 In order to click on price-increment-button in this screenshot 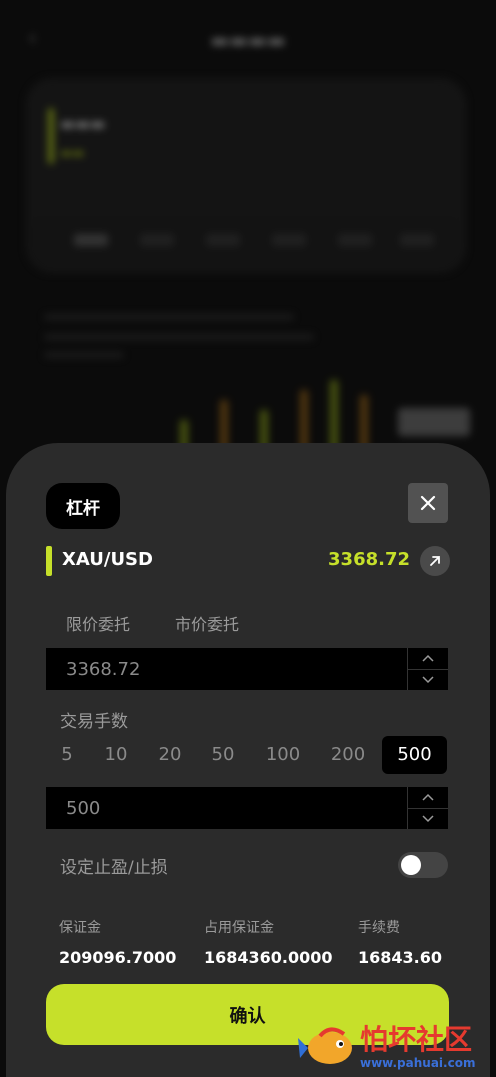, I will do `click(428, 658)`.